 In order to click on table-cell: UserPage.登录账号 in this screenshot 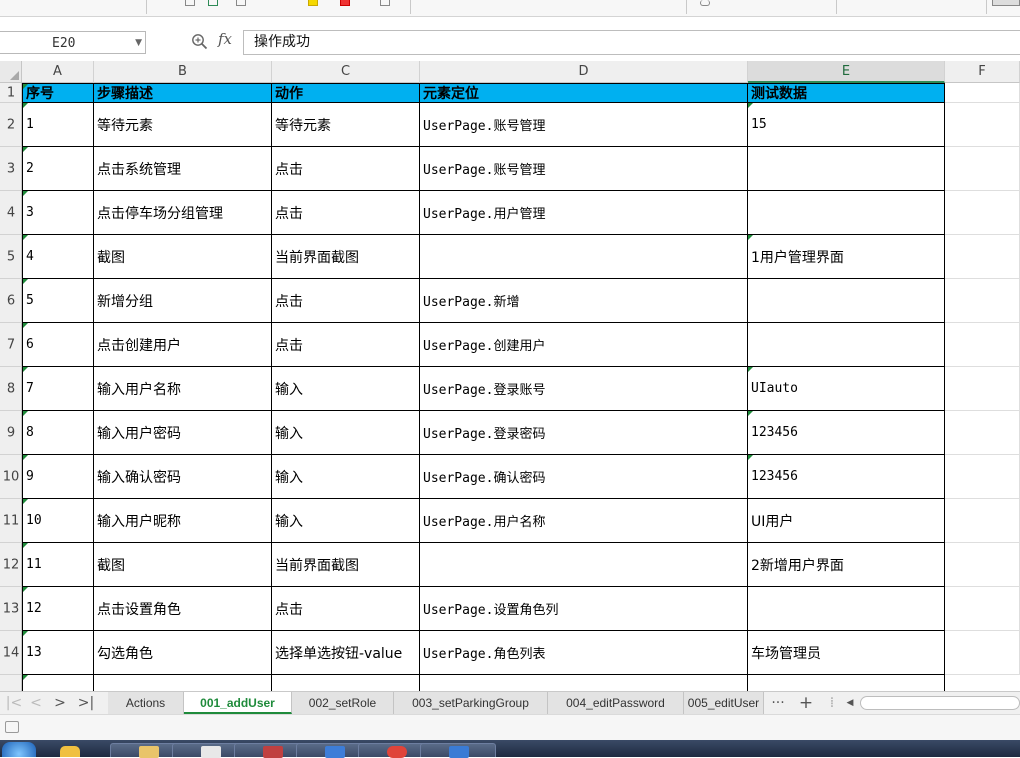, I will do `click(584, 389)`.